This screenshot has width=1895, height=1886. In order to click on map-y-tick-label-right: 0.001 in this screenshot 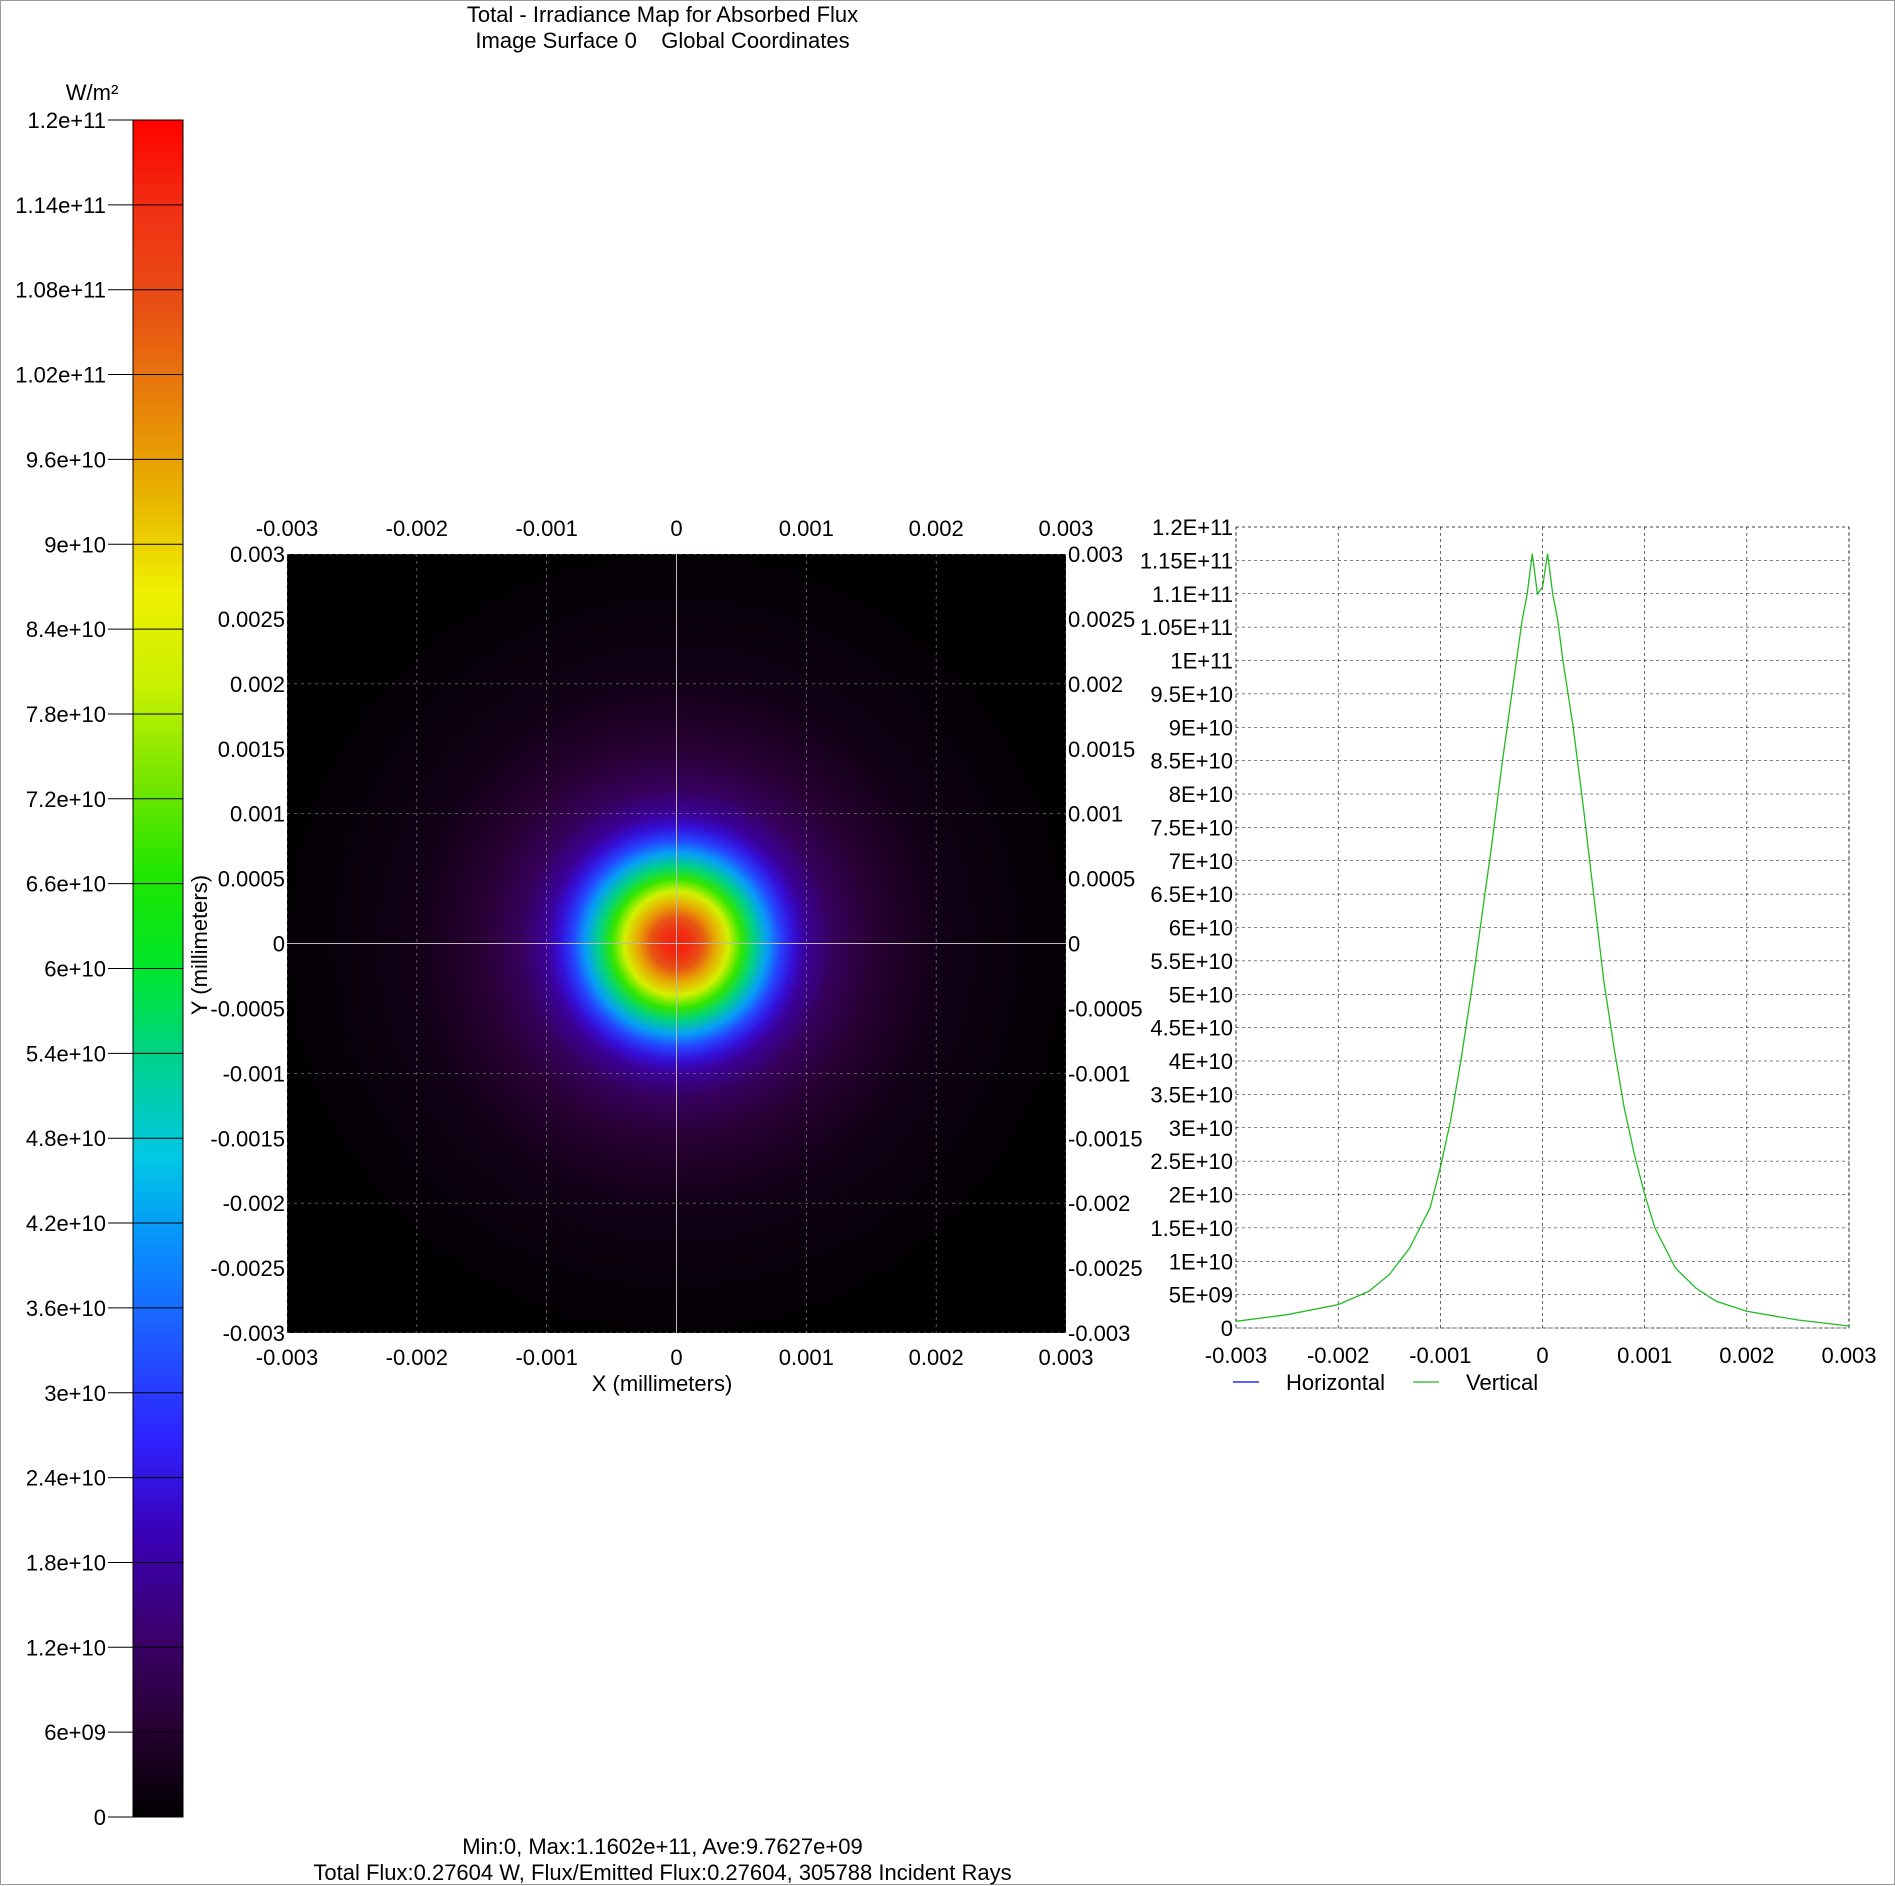, I will do `click(1095, 814)`.